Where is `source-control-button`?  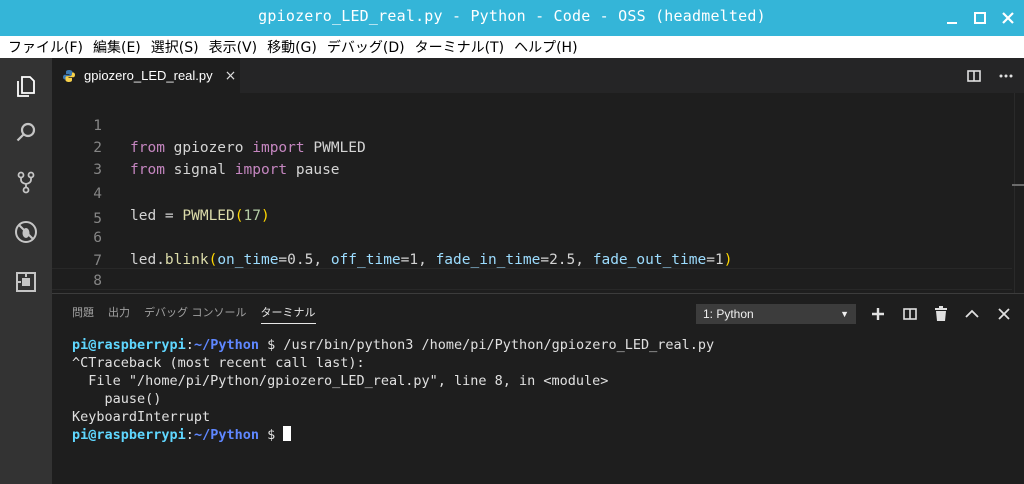 source-control-button is located at coordinates (26, 182).